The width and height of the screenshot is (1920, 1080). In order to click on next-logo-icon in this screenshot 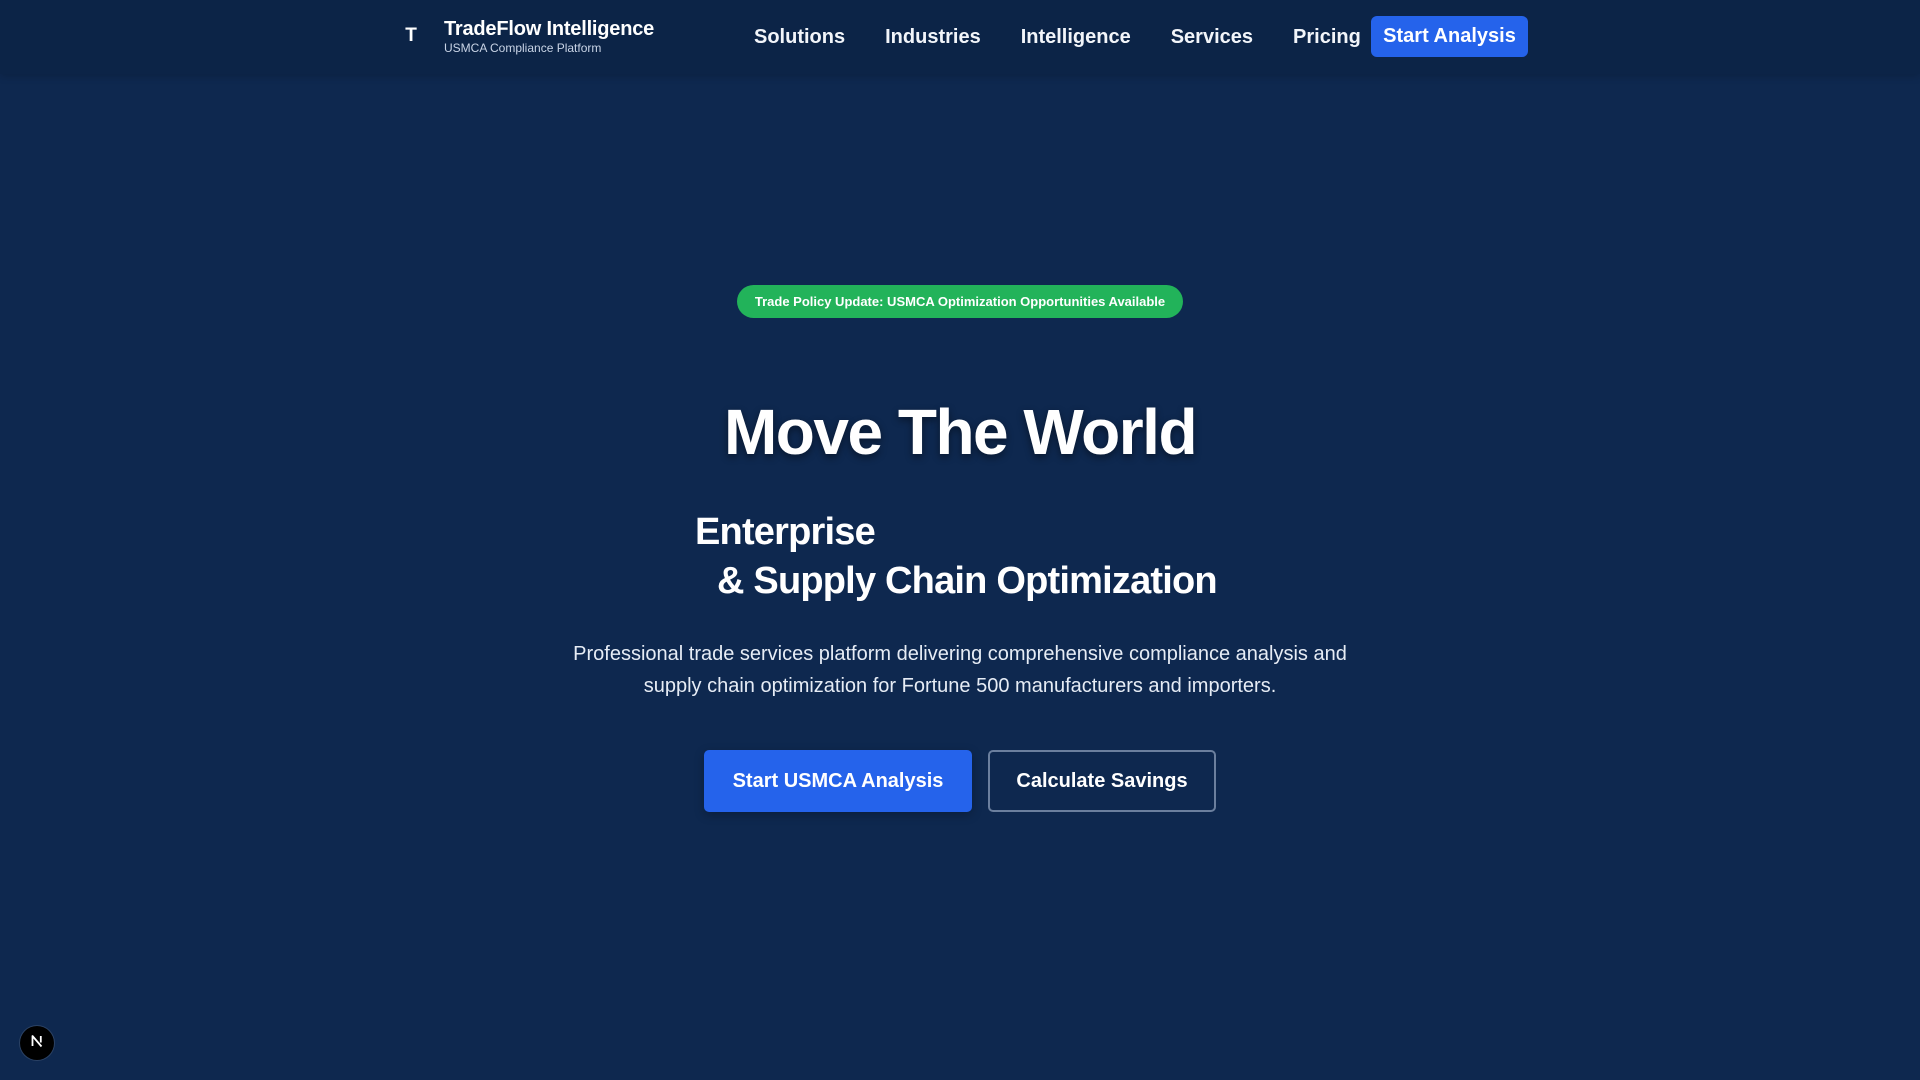, I will do `click(37, 1043)`.